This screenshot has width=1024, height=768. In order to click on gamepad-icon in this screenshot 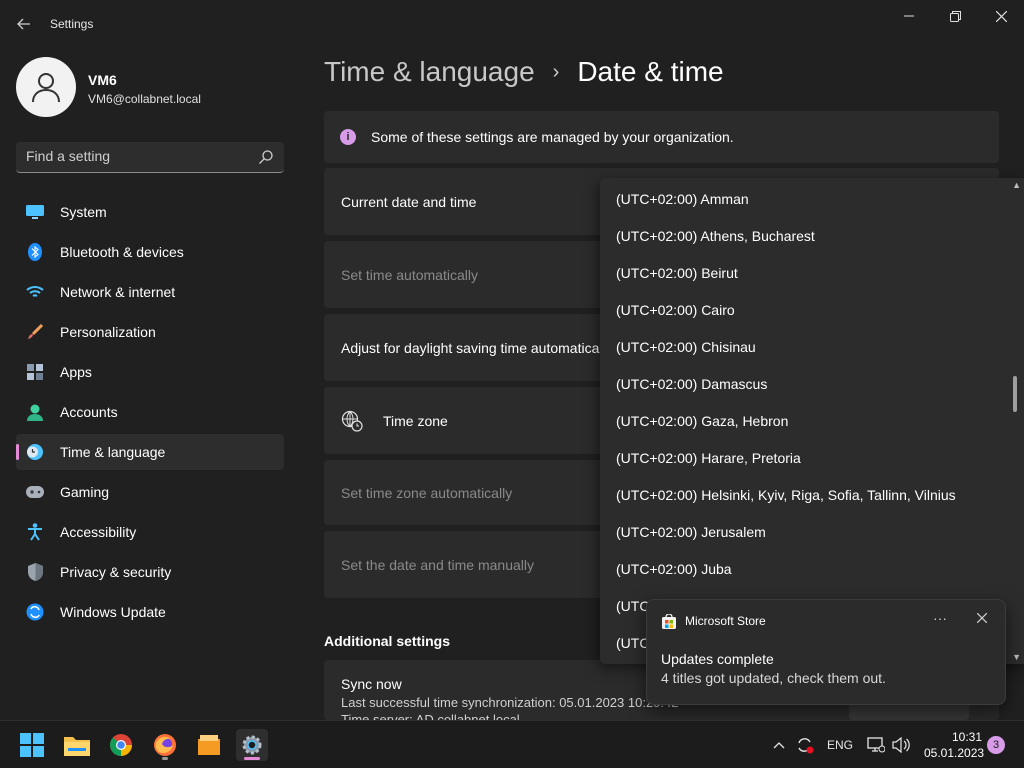, I will do `click(35, 492)`.